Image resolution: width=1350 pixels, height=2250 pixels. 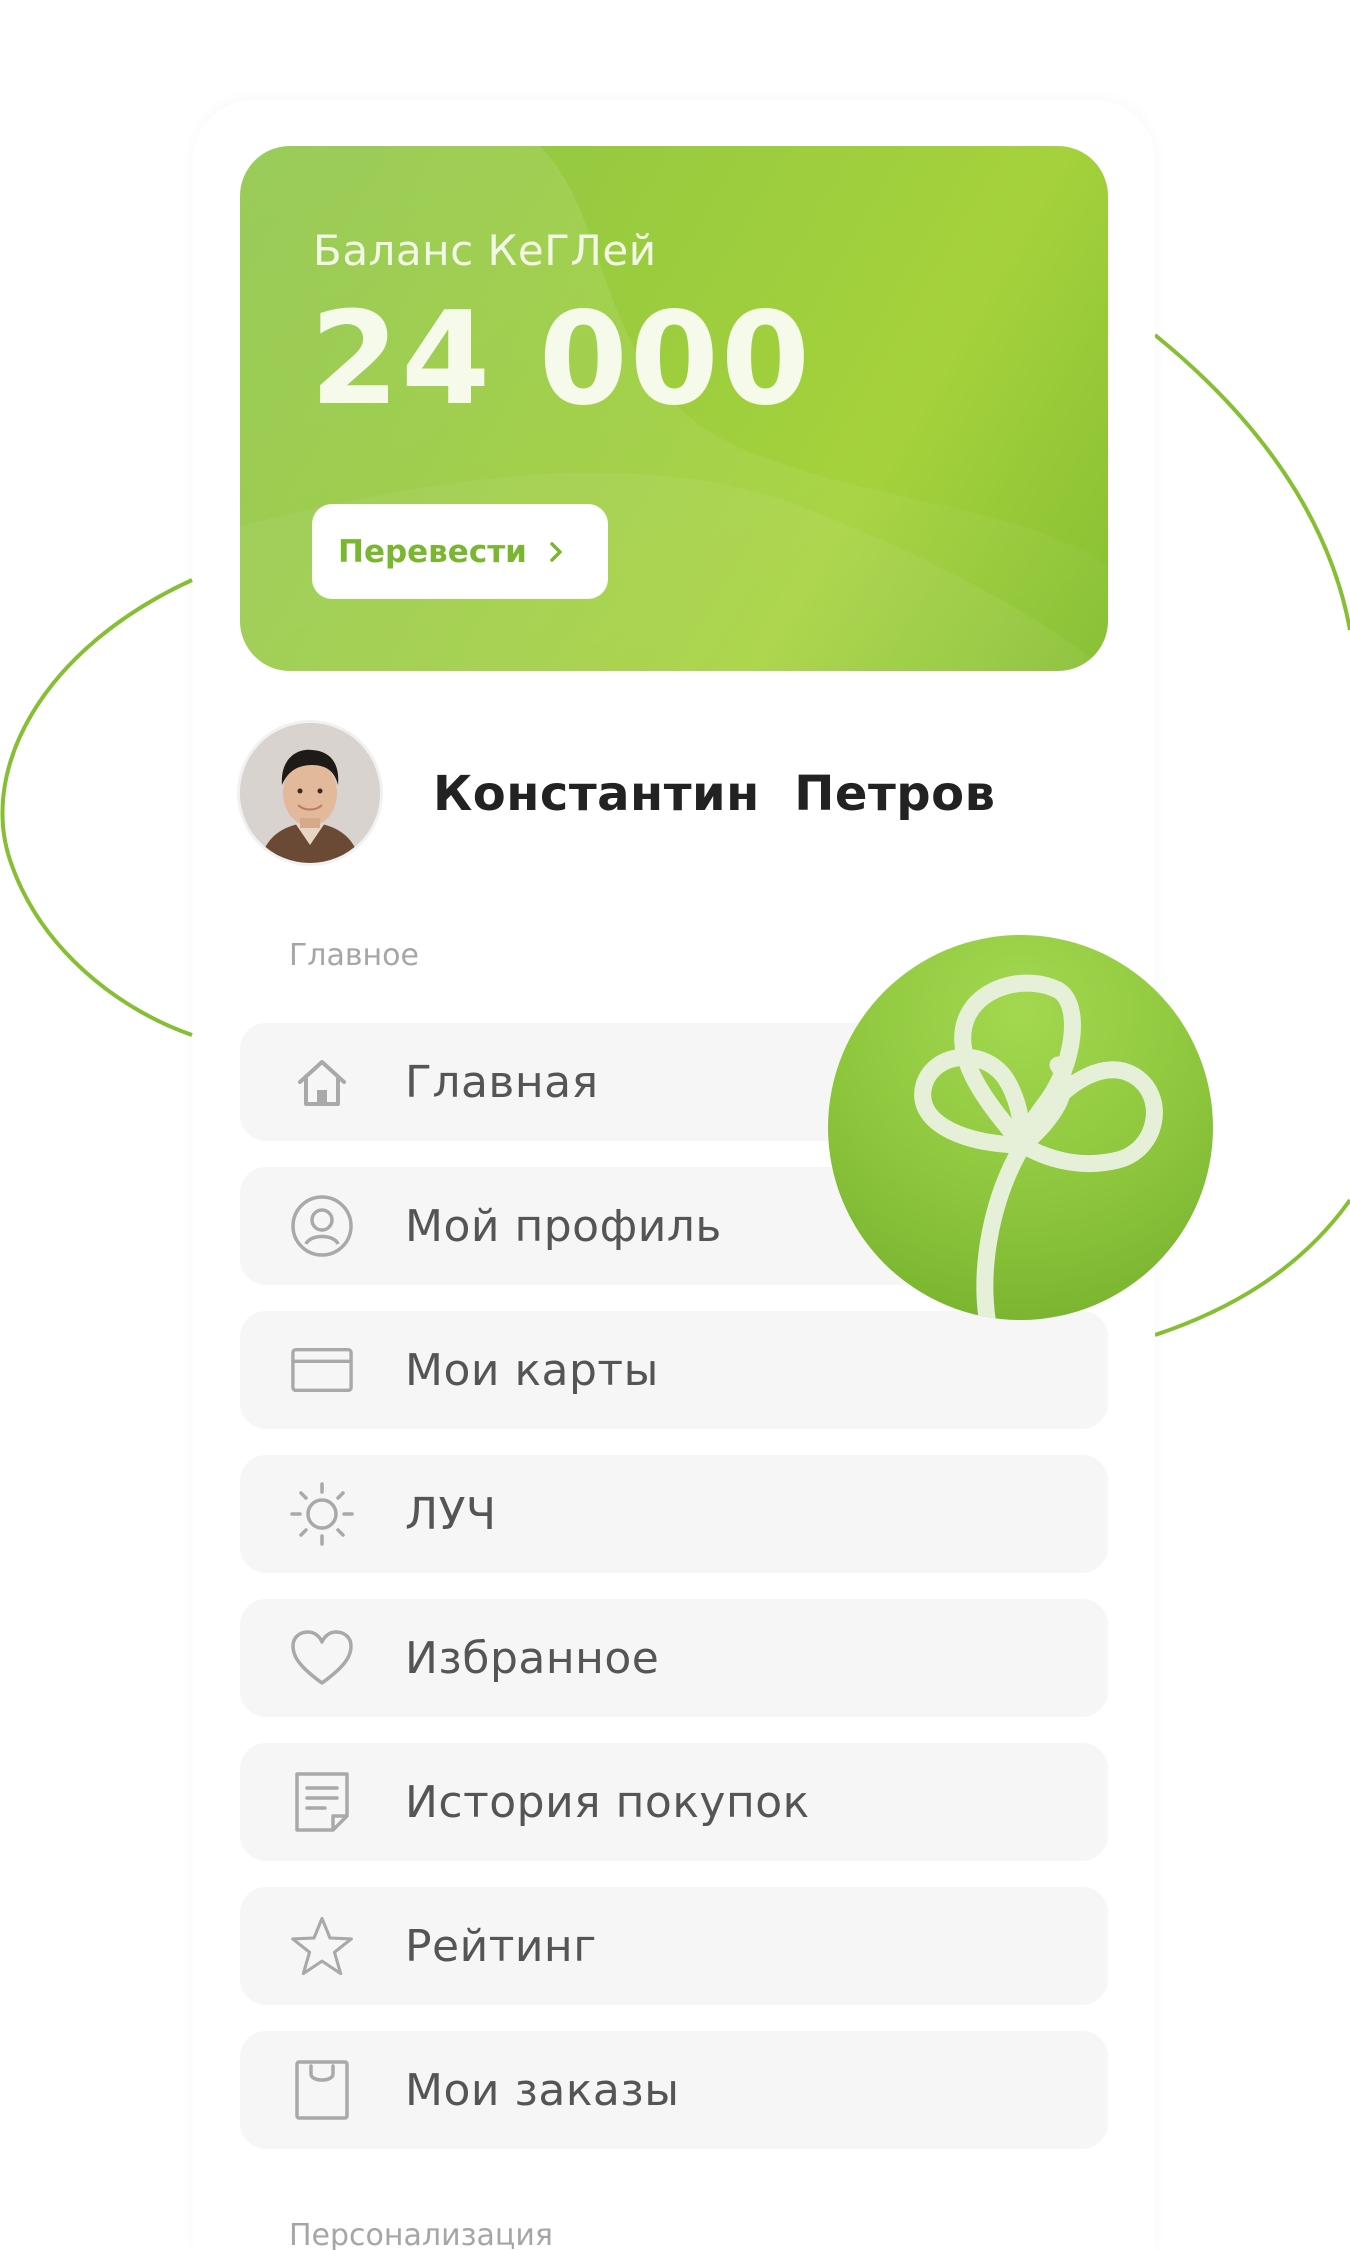 I want to click on transfer-button: Перевести, so click(x=460, y=551).